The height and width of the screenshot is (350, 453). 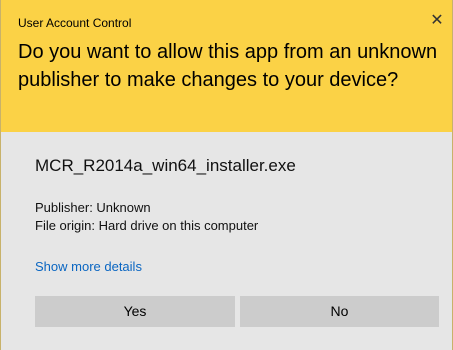 I want to click on publisher-info: Publisher: Unknown, so click(x=93, y=207).